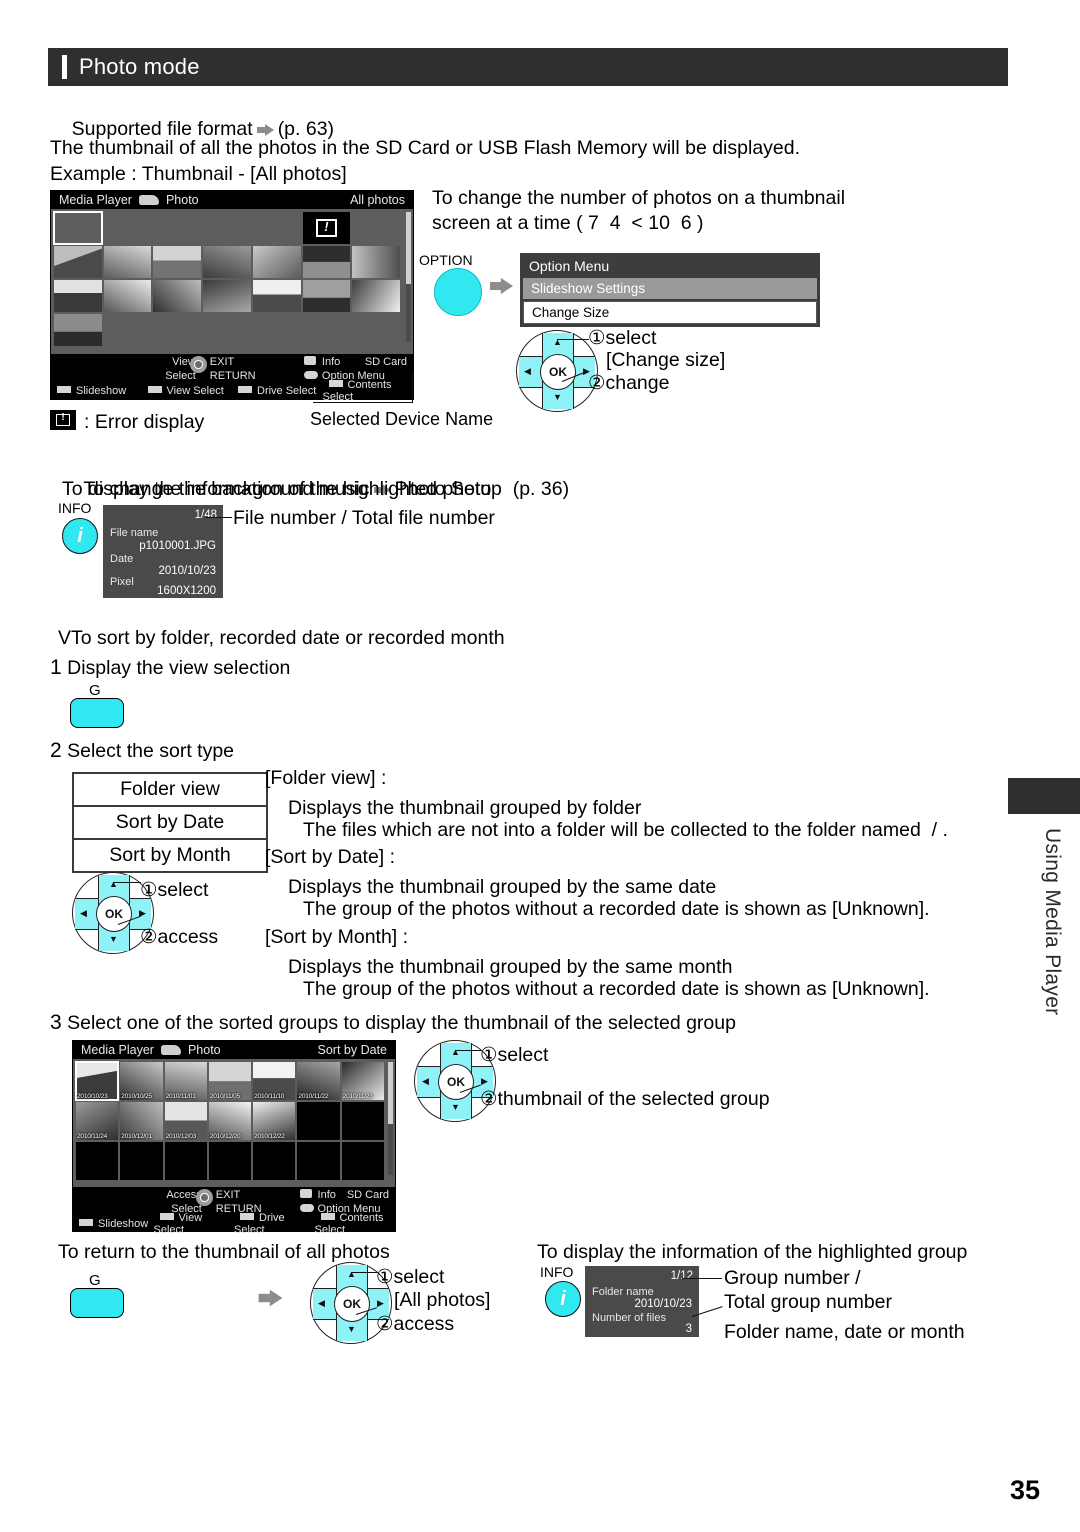 The image size is (1080, 1532). What do you see at coordinates (419, 1277) in the screenshot?
I see `return-step1-label: select` at bounding box center [419, 1277].